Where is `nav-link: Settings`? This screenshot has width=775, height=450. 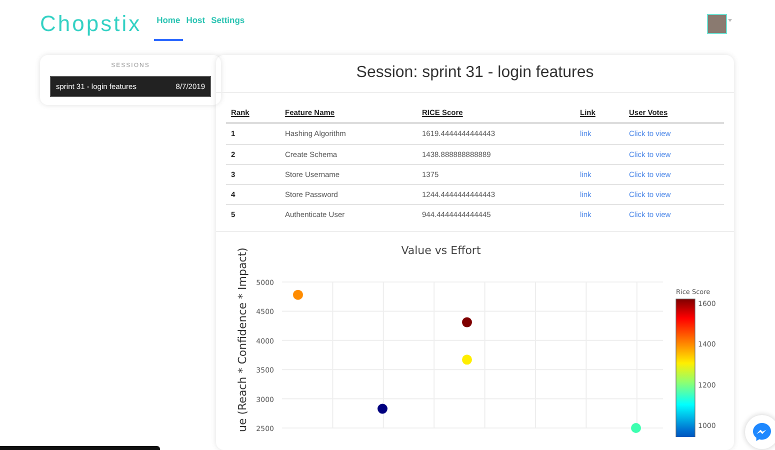
nav-link: Settings is located at coordinates (228, 23).